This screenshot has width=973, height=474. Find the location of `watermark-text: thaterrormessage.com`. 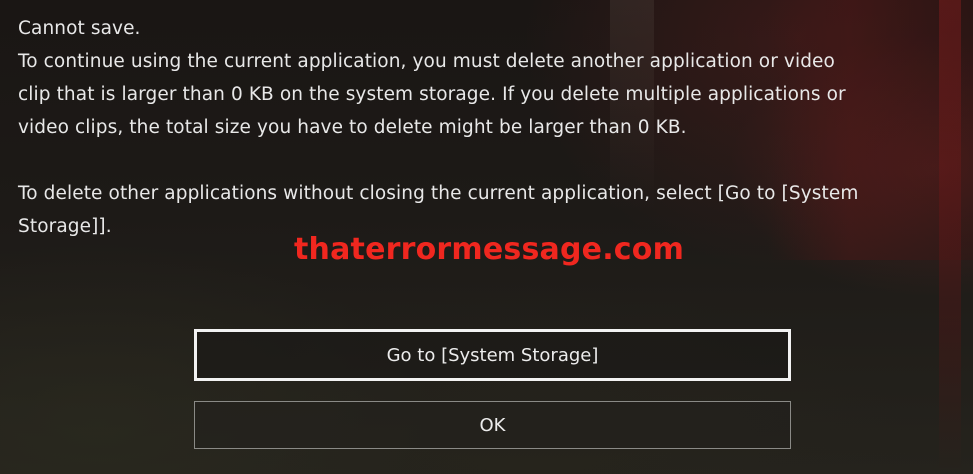

watermark-text: thaterrormessage.com is located at coordinates (489, 249).